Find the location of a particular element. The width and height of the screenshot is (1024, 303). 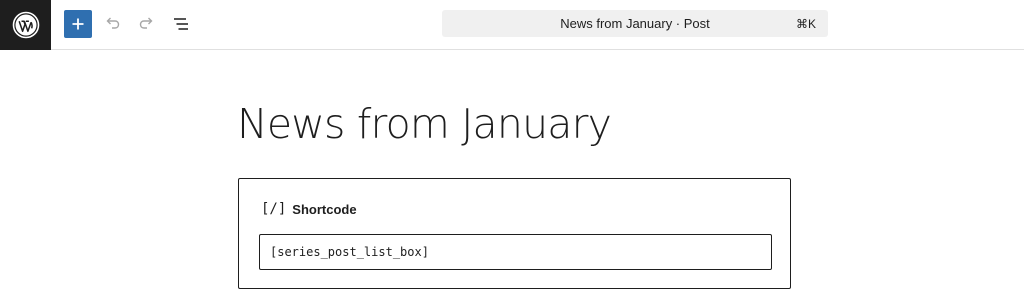

wordpress-logo-button is located at coordinates (25, 25).